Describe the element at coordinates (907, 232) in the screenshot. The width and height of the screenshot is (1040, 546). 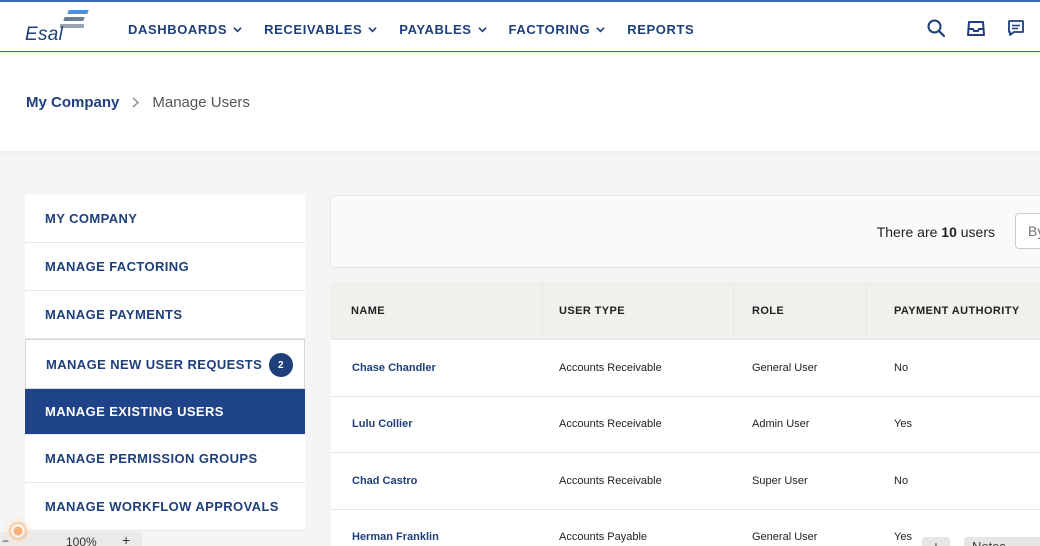
I see `user-count-prefix: There are` at that location.